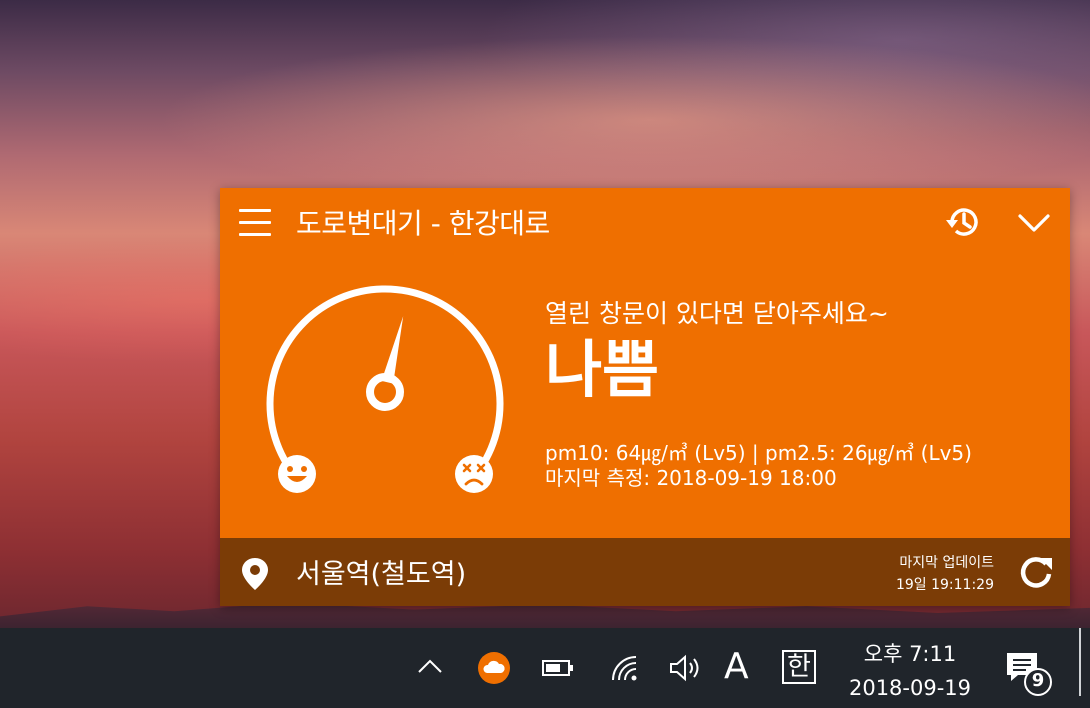 This screenshot has height=708, width=1090. What do you see at coordinates (910, 688) in the screenshot?
I see `clock-date: 2018-09-19` at bounding box center [910, 688].